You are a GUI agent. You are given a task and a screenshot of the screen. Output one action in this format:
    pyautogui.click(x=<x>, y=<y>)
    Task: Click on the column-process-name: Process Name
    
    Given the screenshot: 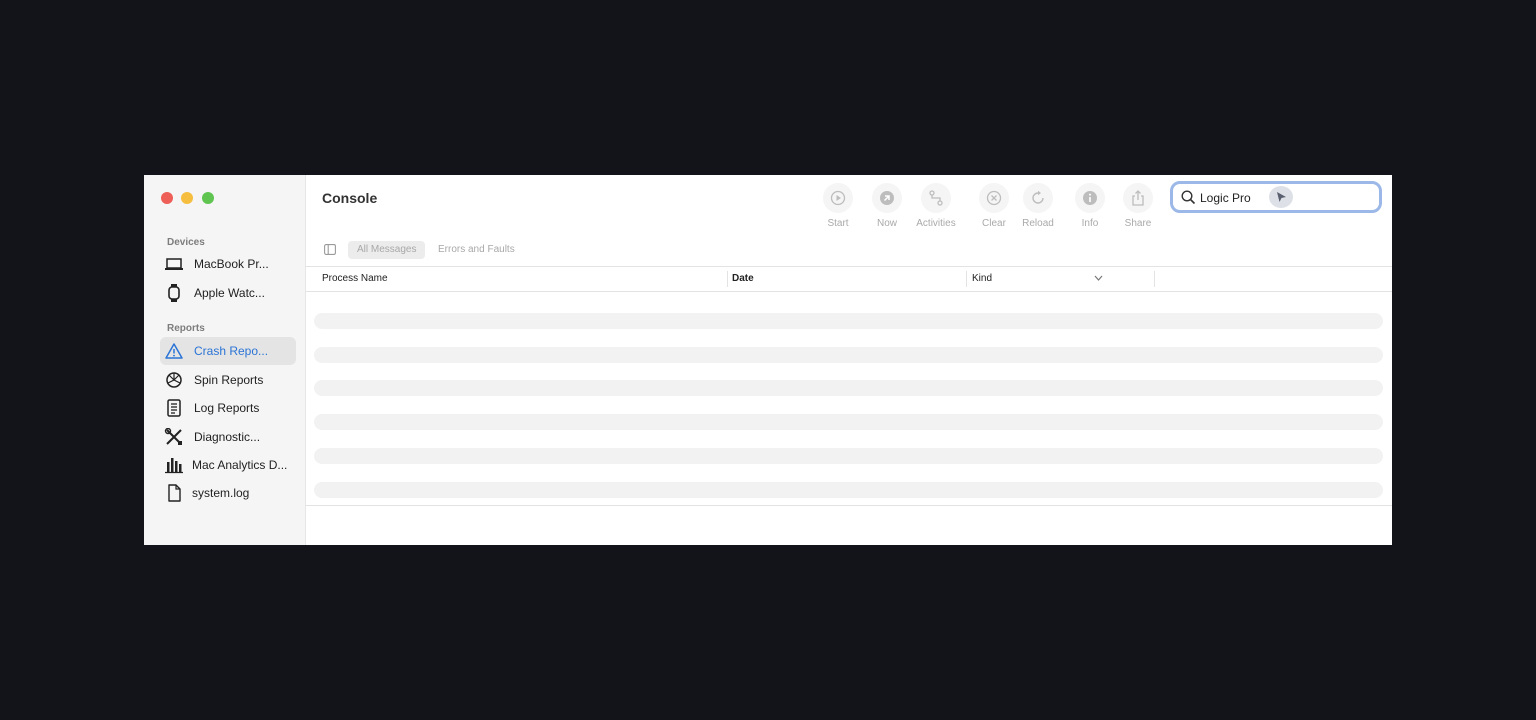 What is the action you would take?
    pyautogui.click(x=355, y=278)
    